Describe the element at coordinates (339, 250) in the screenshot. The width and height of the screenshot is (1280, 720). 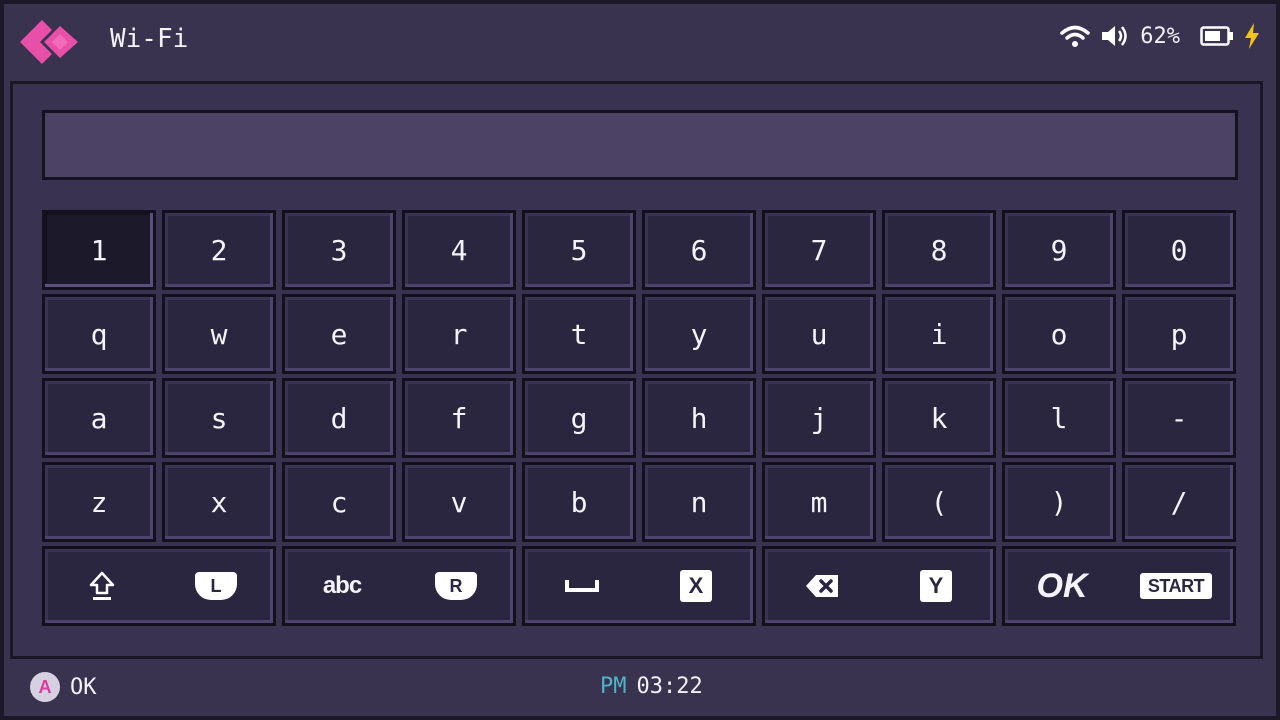
I see `key-3: 3` at that location.